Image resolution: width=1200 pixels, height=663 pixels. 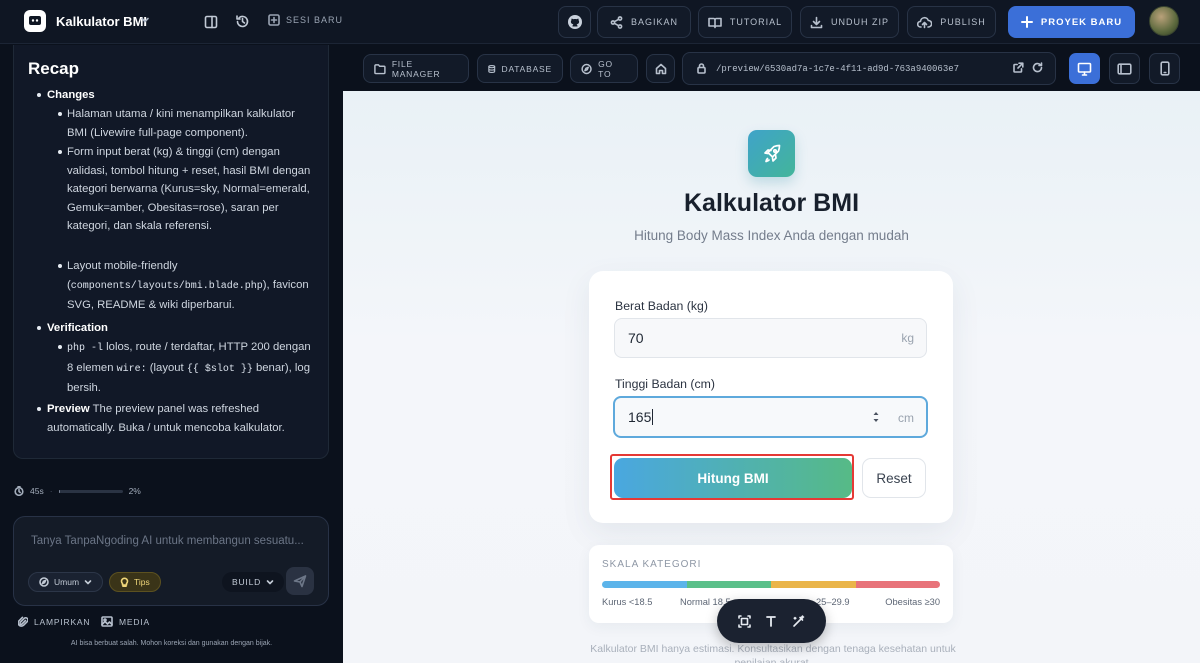 I want to click on mode-label: Umum, so click(x=67, y=582).